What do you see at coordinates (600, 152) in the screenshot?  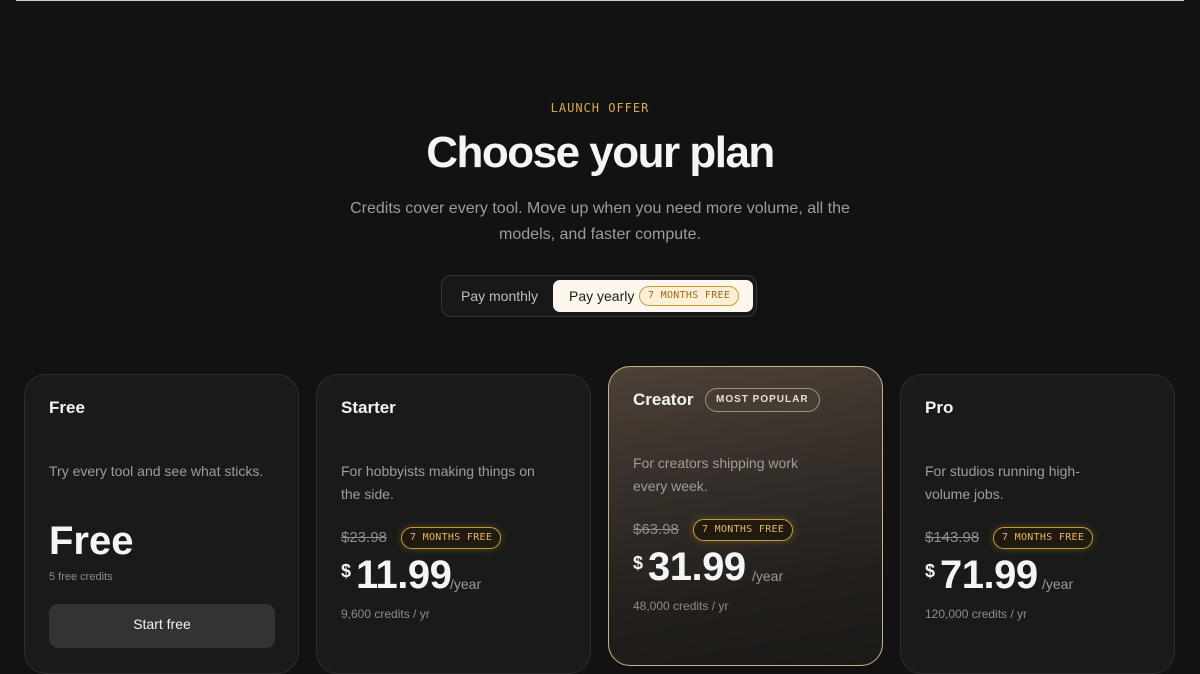 I see `page-title: Choose your plan` at bounding box center [600, 152].